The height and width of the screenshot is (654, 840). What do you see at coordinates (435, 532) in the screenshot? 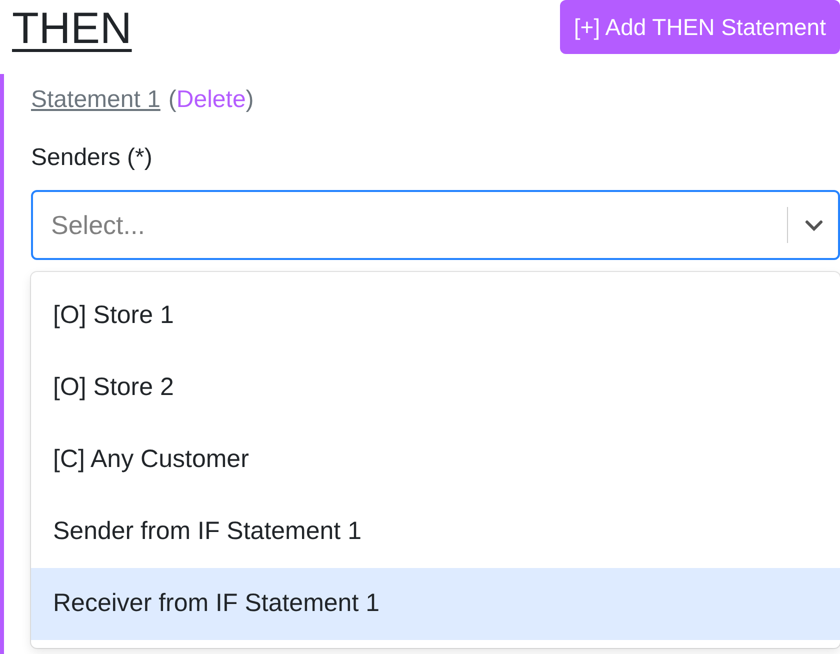
I see `dropdown-option: Sender from IF Statement 1` at bounding box center [435, 532].